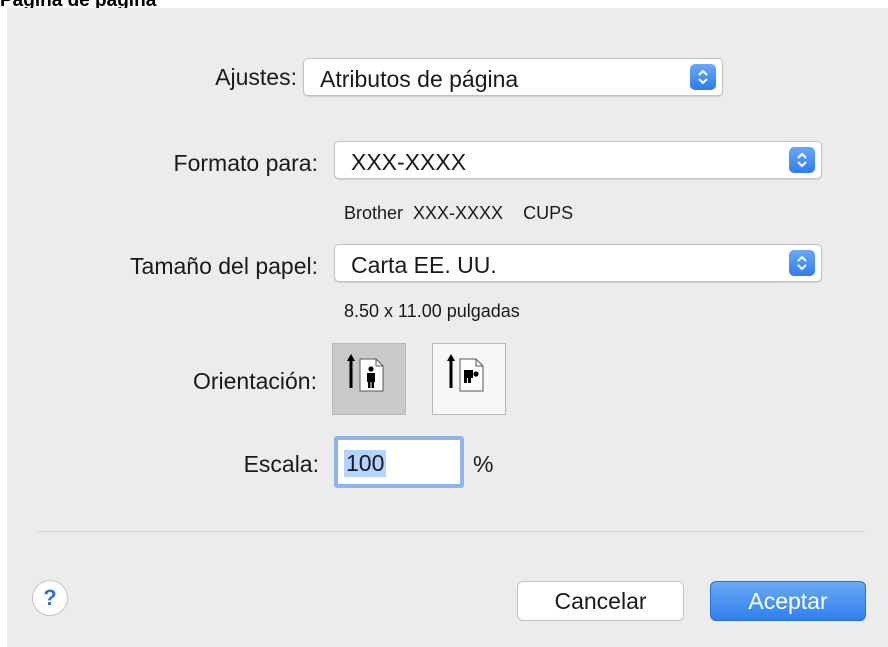  What do you see at coordinates (578, 263) in the screenshot?
I see `paper-size-popup: Carta EE. UU.` at bounding box center [578, 263].